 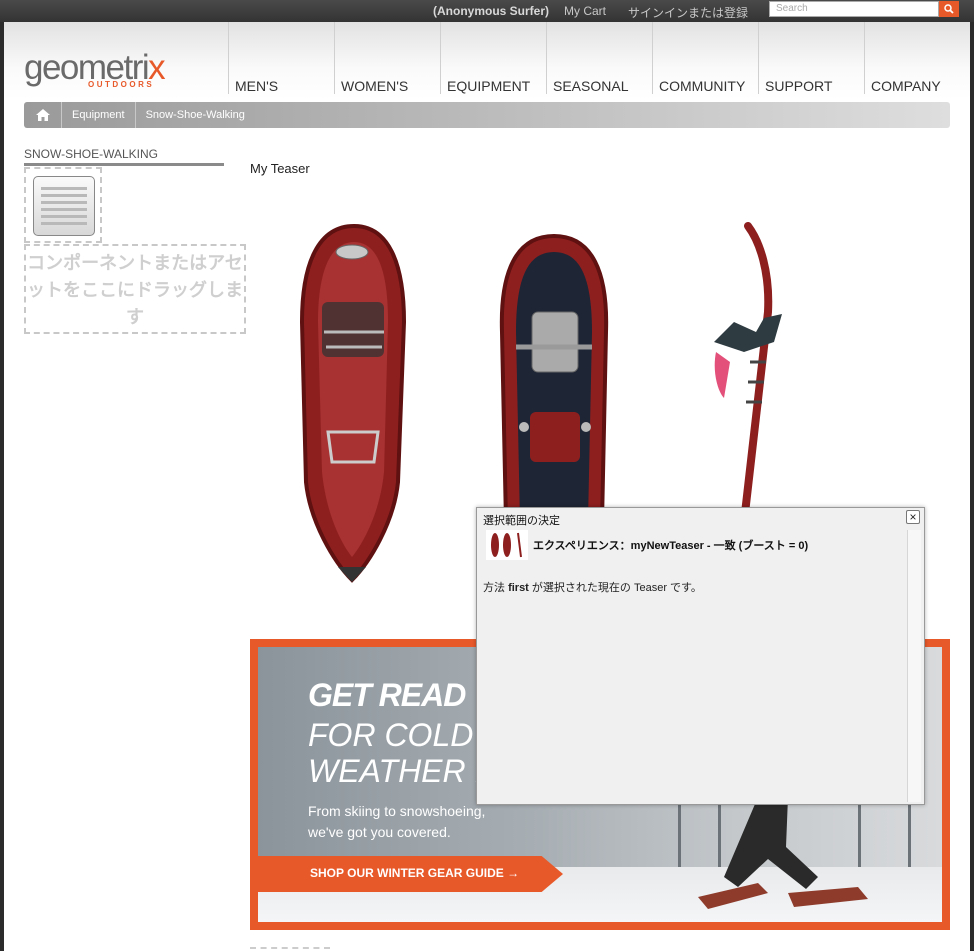 What do you see at coordinates (353, 403) in the screenshot?
I see `snowshoe-front-image` at bounding box center [353, 403].